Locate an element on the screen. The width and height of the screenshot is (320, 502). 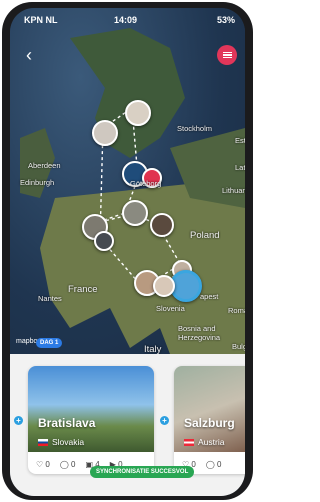
map-label-latvia: Latvia is located at coordinates (240, 167).